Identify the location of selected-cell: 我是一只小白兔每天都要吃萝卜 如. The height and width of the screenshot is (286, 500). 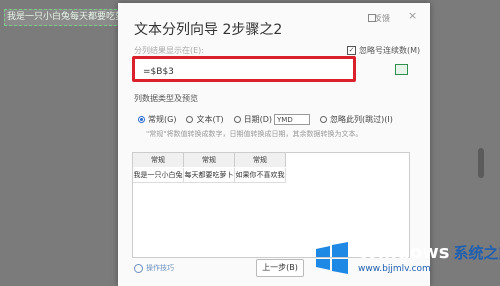
(63, 17).